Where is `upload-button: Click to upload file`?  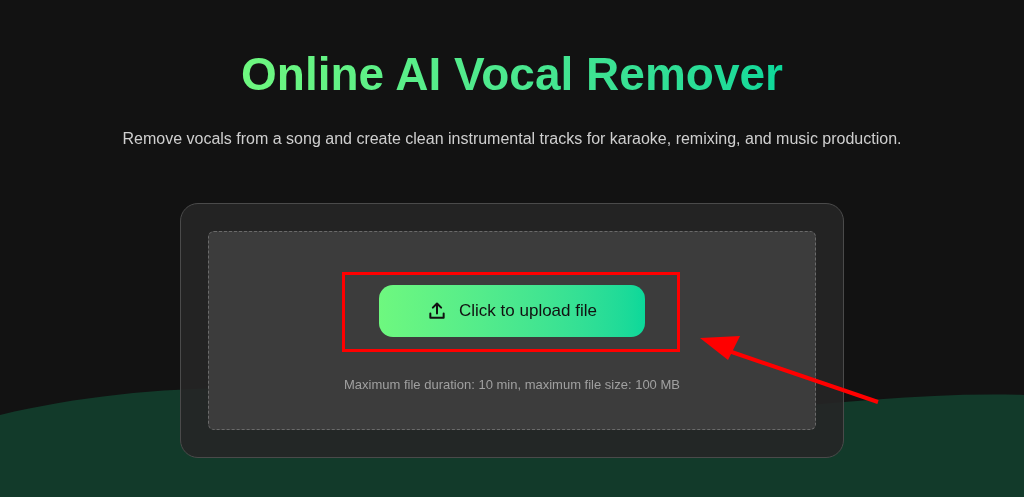 upload-button: Click to upload file is located at coordinates (512, 311).